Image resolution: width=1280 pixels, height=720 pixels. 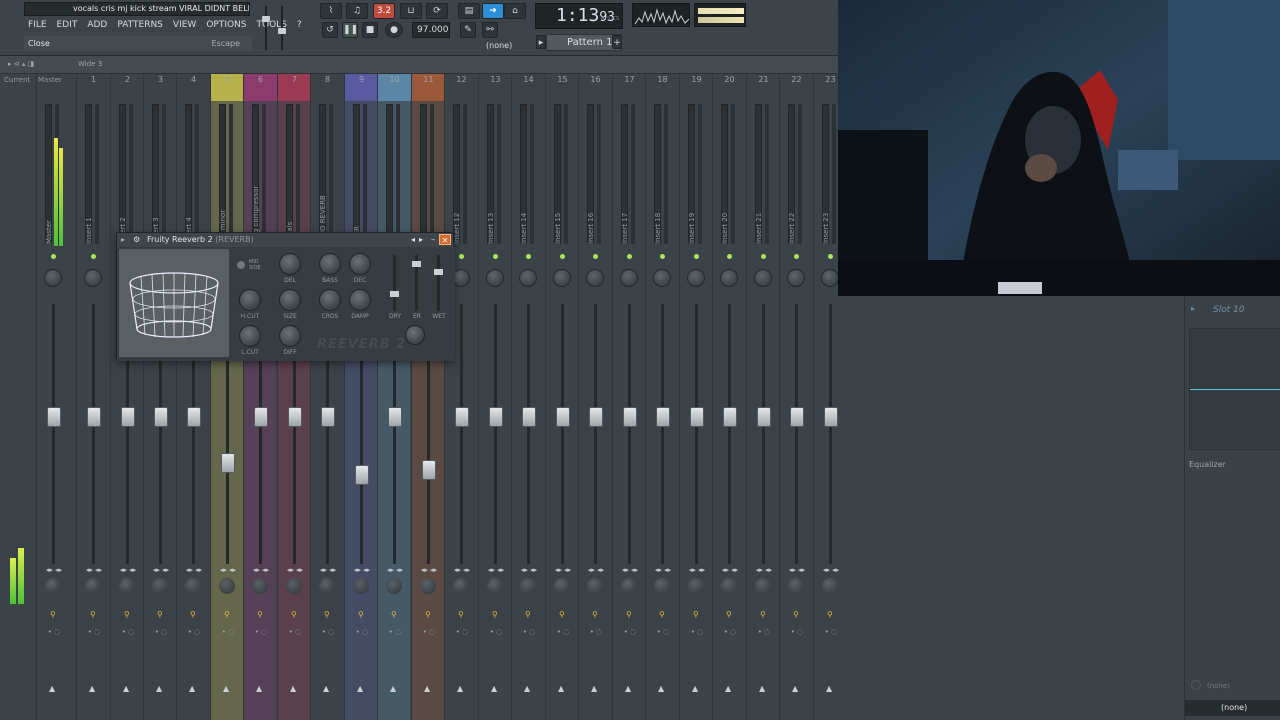 I want to click on menu-add: ADD, so click(x=97, y=25).